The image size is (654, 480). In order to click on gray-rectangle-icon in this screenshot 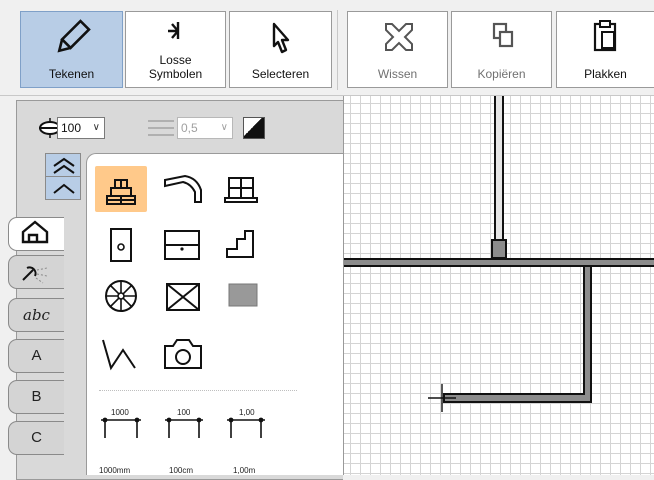, I will do `click(243, 295)`.